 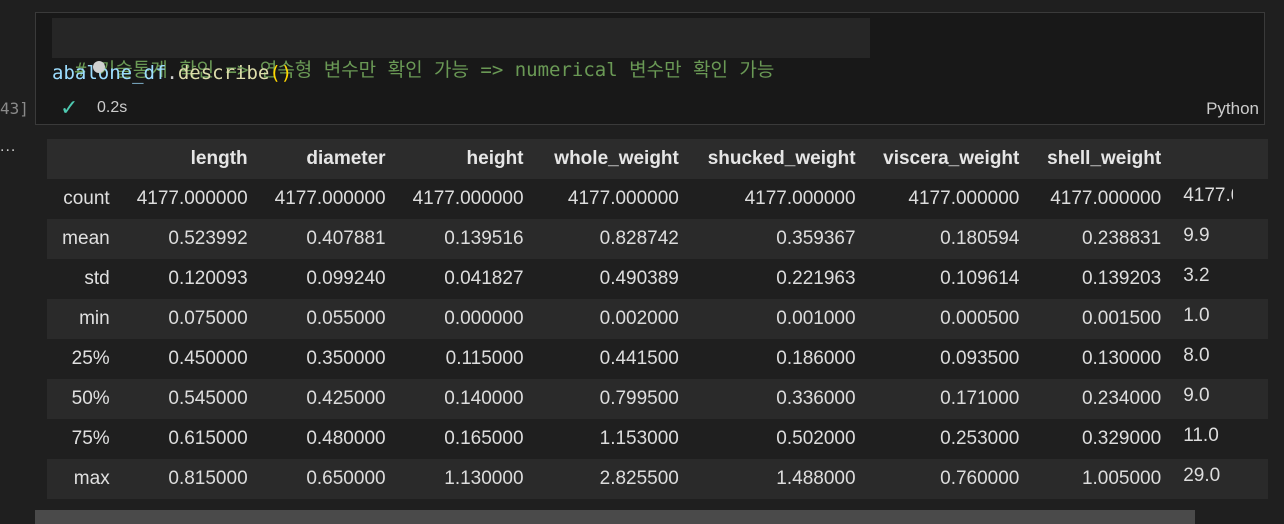 What do you see at coordinates (816, 398) in the screenshot?
I see `table-cell: 0.336000` at bounding box center [816, 398].